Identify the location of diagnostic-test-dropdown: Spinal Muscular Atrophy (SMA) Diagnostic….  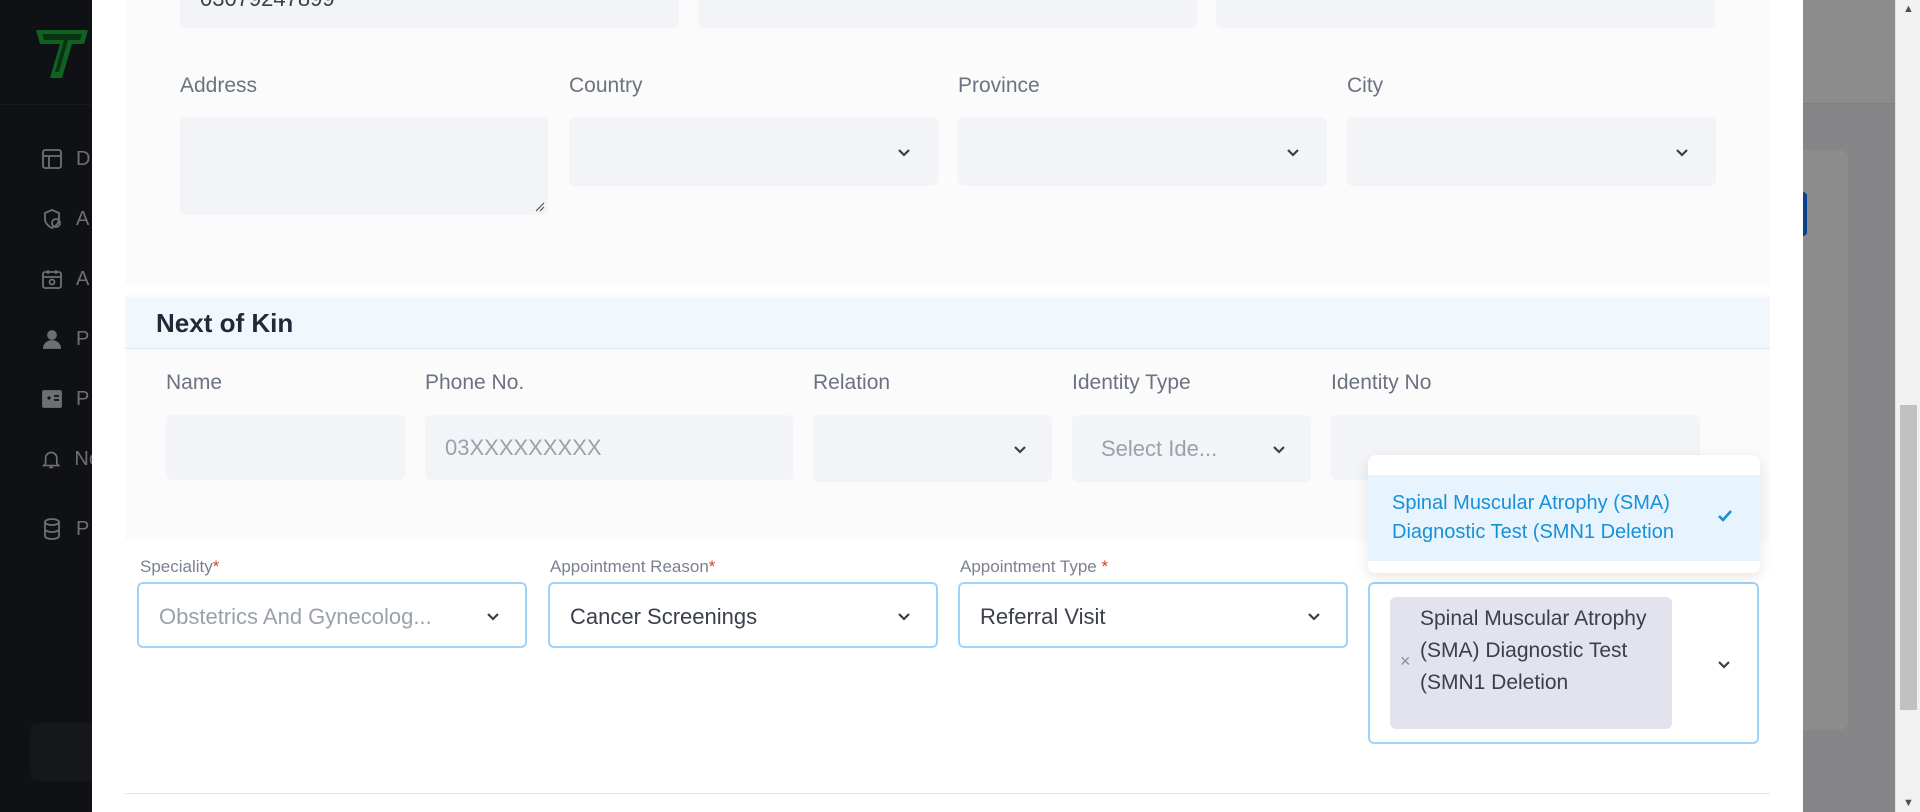
(1564, 514).